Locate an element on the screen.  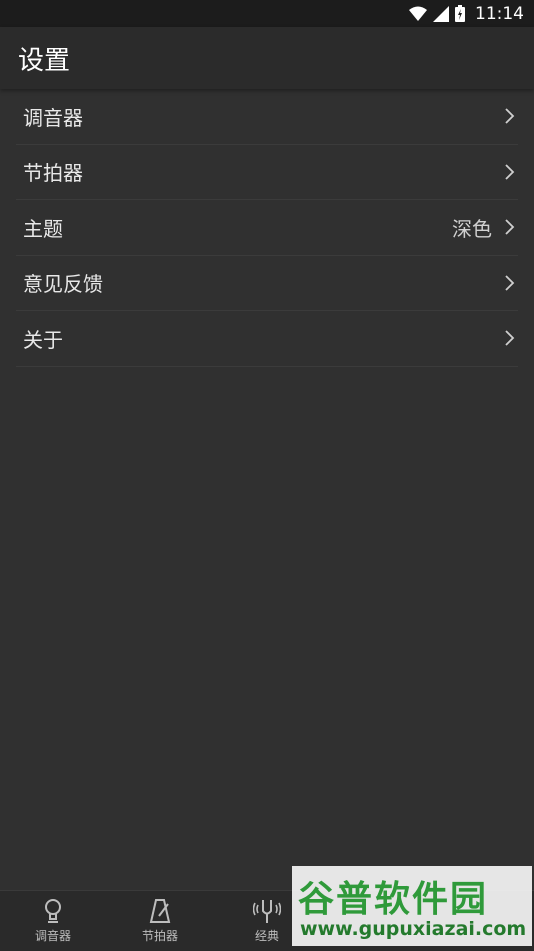
cellular-signal-icon is located at coordinates (441, 13).